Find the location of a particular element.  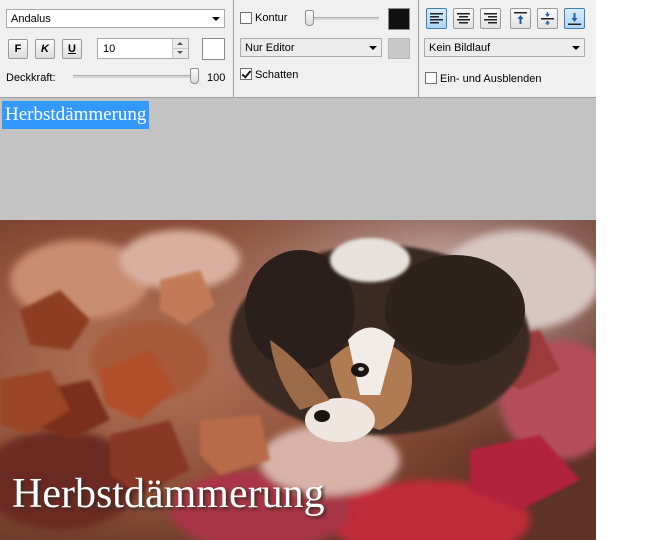

scroll-effect-value: Kein Bildlauf is located at coordinates (460, 48).